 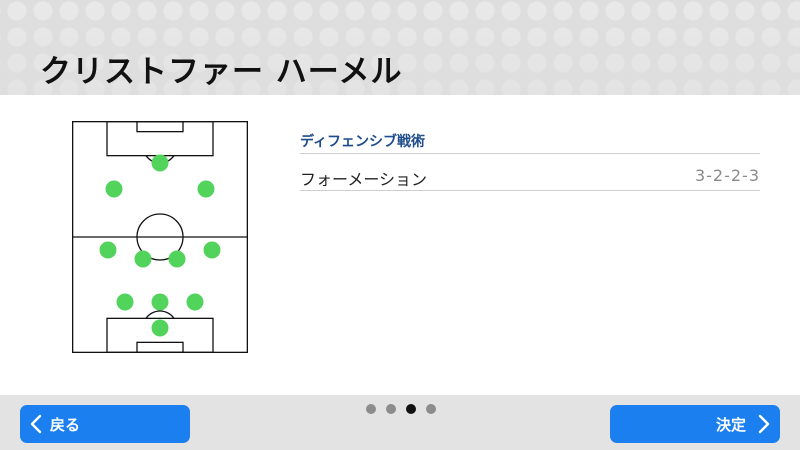 I want to click on back-button-label: 戻る, so click(x=65, y=424).